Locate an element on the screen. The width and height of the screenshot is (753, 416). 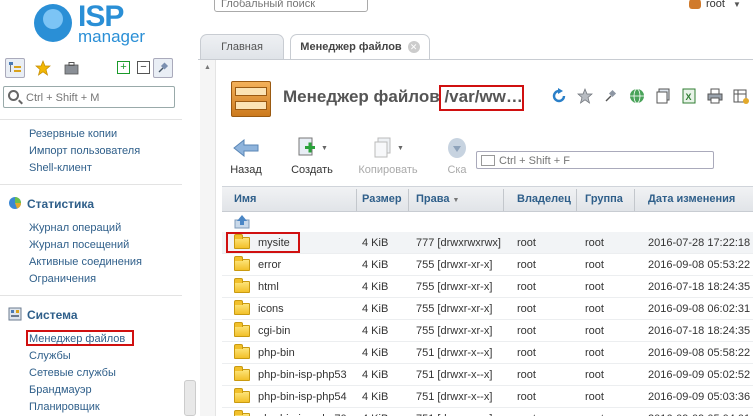
expand-all-icon: + is located at coordinates (123, 67).